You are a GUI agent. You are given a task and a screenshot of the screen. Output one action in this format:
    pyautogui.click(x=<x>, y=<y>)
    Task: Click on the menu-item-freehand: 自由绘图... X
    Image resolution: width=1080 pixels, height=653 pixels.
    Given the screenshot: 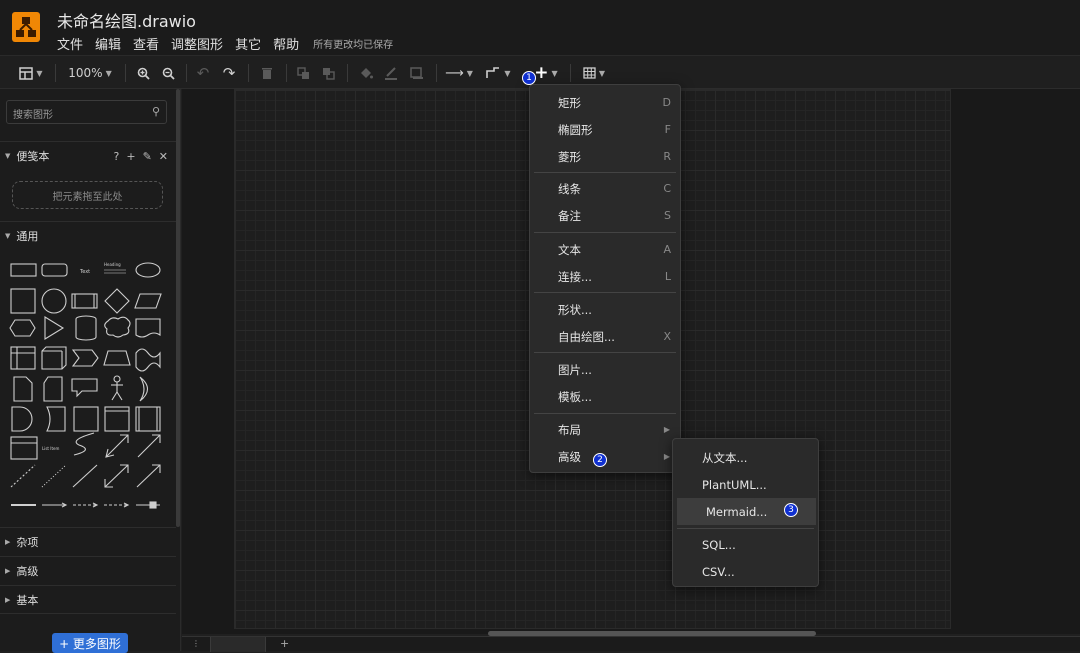 What is the action you would take?
    pyautogui.click(x=605, y=336)
    